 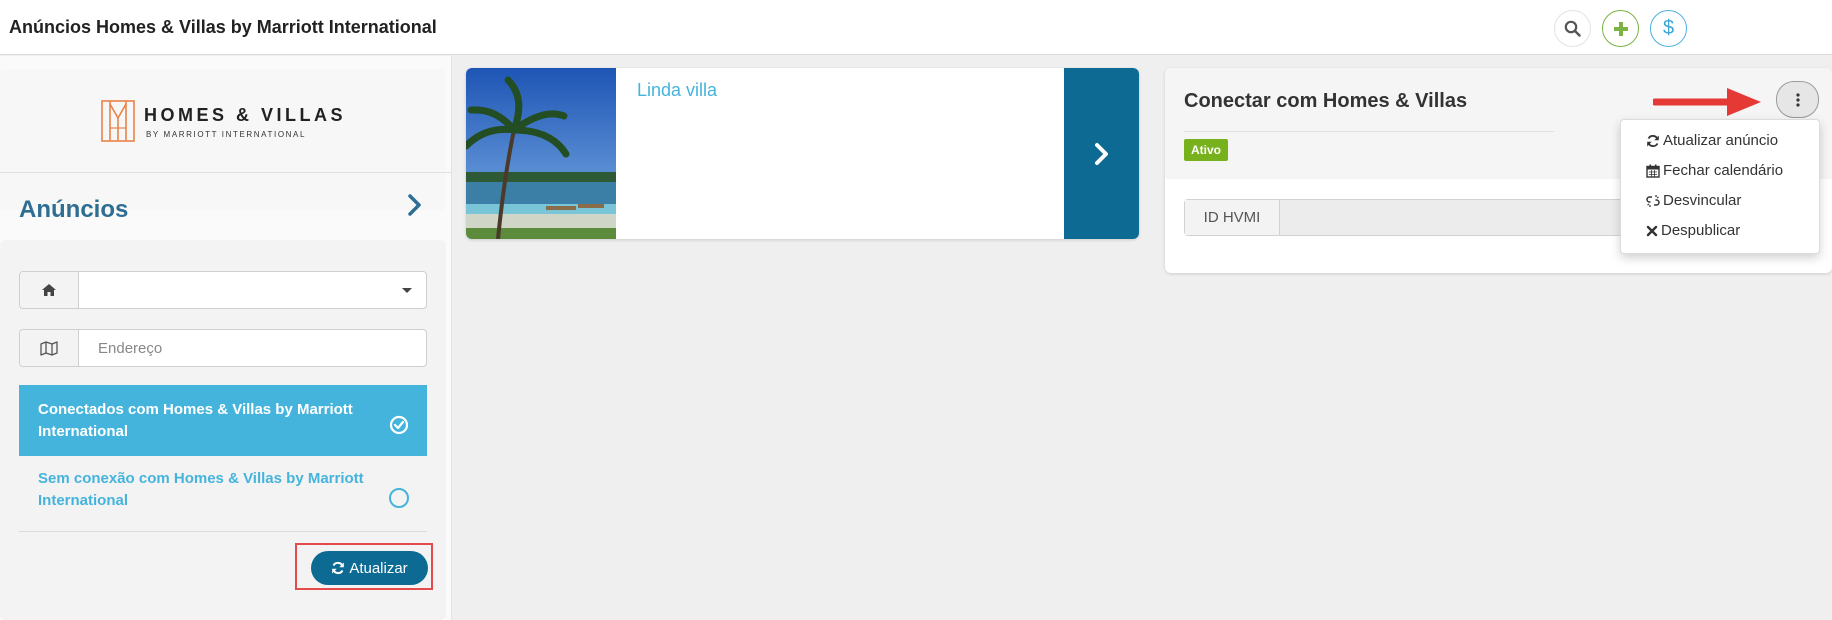 I want to click on more-options-button, so click(x=1797, y=99).